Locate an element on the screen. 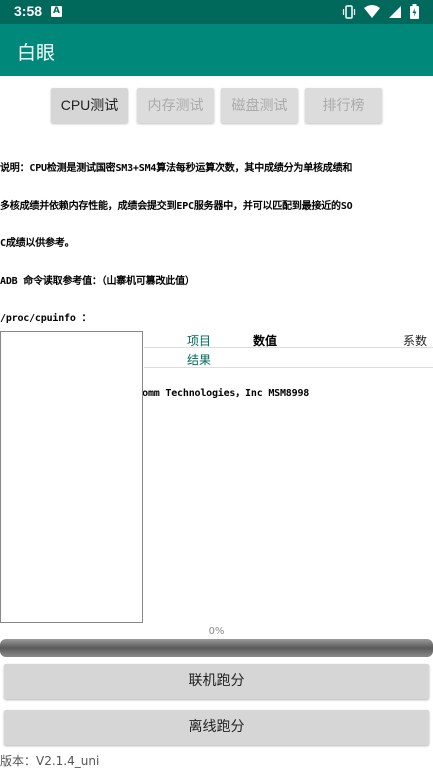 The height and width of the screenshot is (769, 433). header-value: 数值 is located at coordinates (265, 341).